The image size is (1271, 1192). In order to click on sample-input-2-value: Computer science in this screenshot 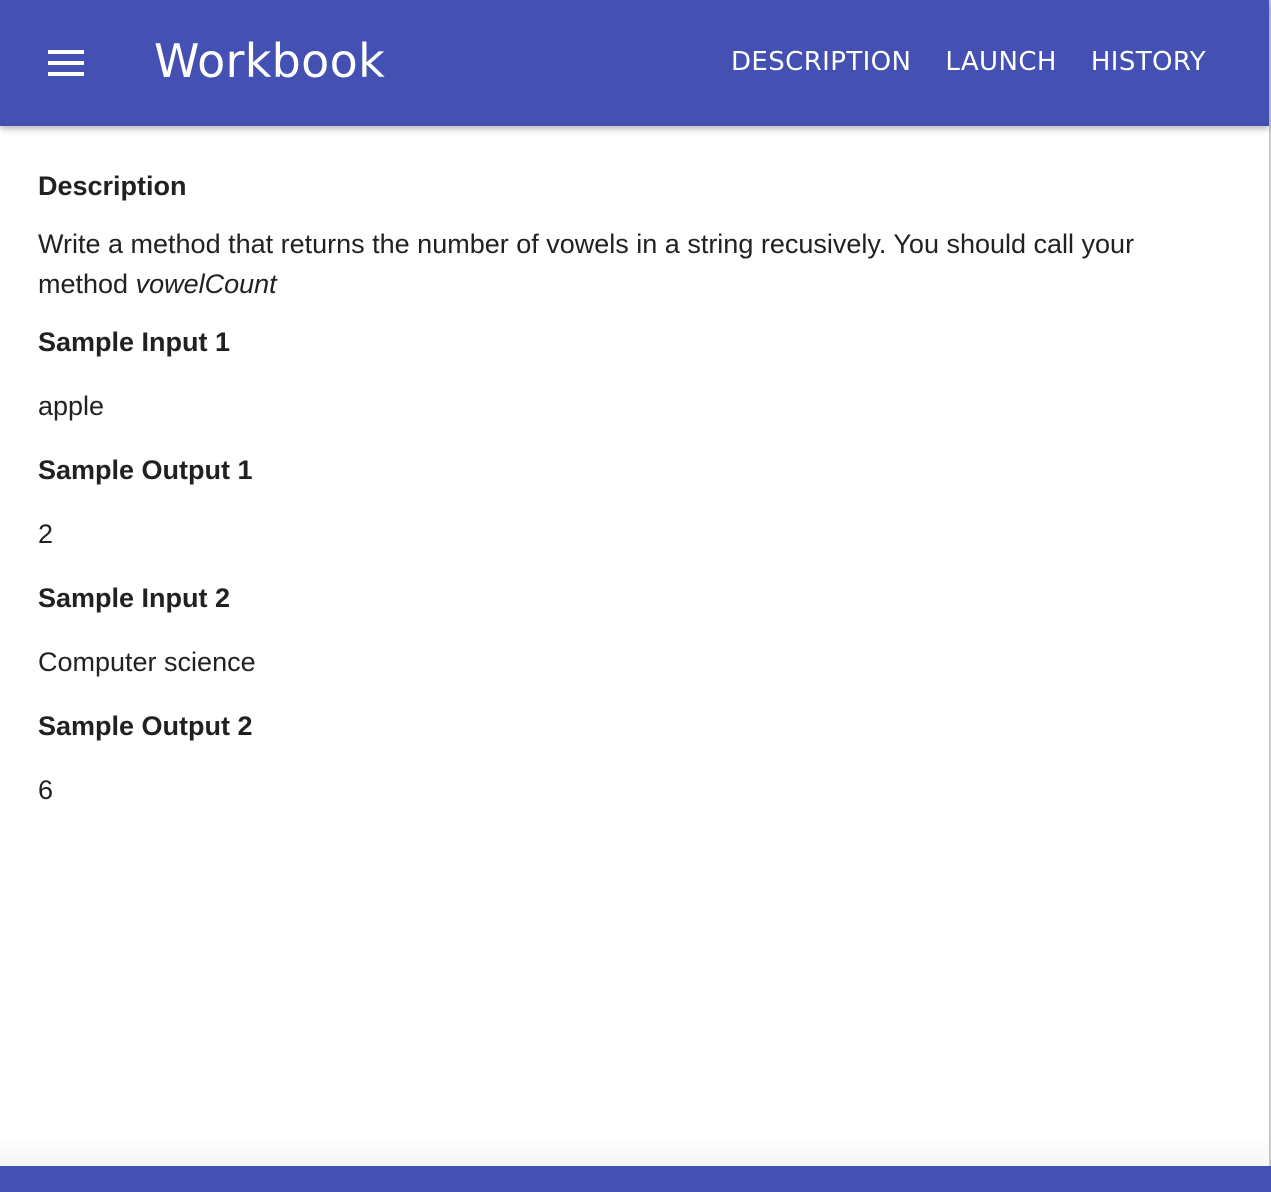, I will do `click(147, 662)`.